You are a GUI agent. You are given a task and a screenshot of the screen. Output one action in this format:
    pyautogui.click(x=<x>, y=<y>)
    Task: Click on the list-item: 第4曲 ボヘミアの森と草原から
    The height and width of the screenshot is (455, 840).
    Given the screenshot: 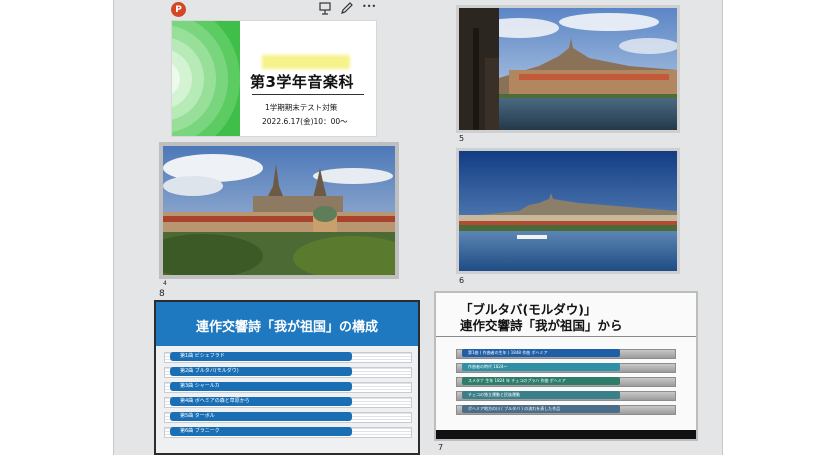 What is the action you would take?
    pyautogui.click(x=261, y=401)
    